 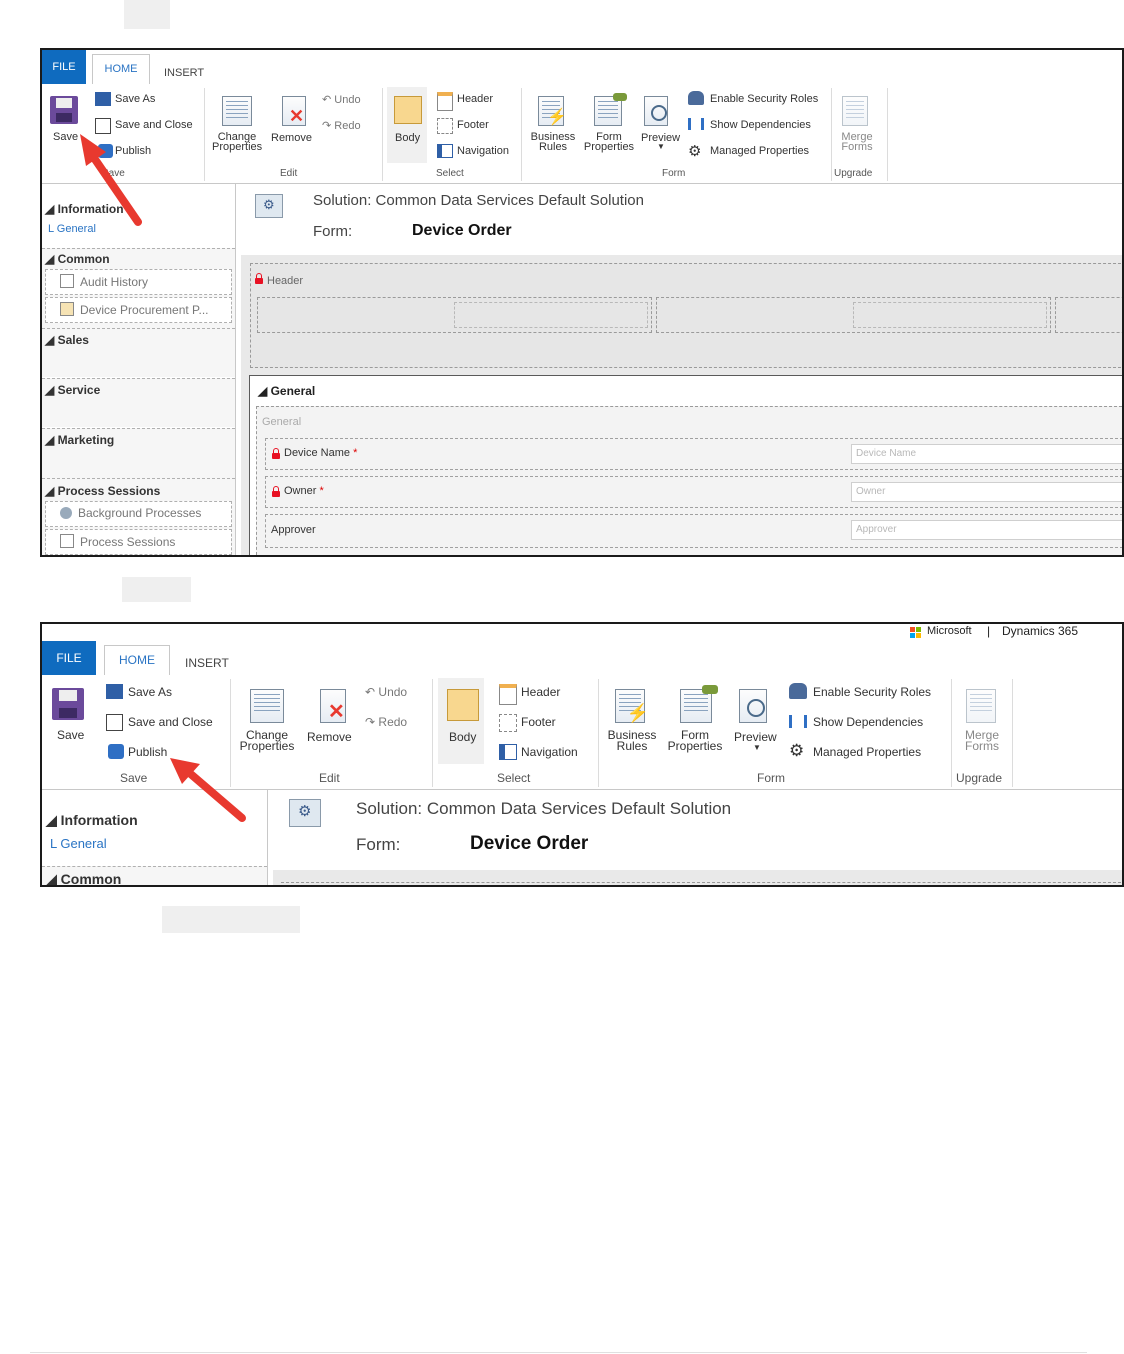 I want to click on remove-icon: ✕, so click(x=333, y=706).